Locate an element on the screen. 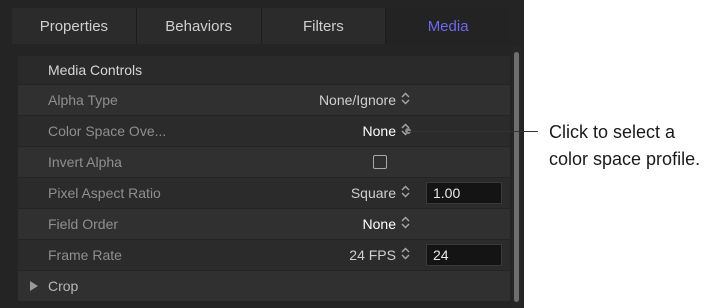 The width and height of the screenshot is (726, 308). tab-filters: Filters is located at coordinates (324, 26).